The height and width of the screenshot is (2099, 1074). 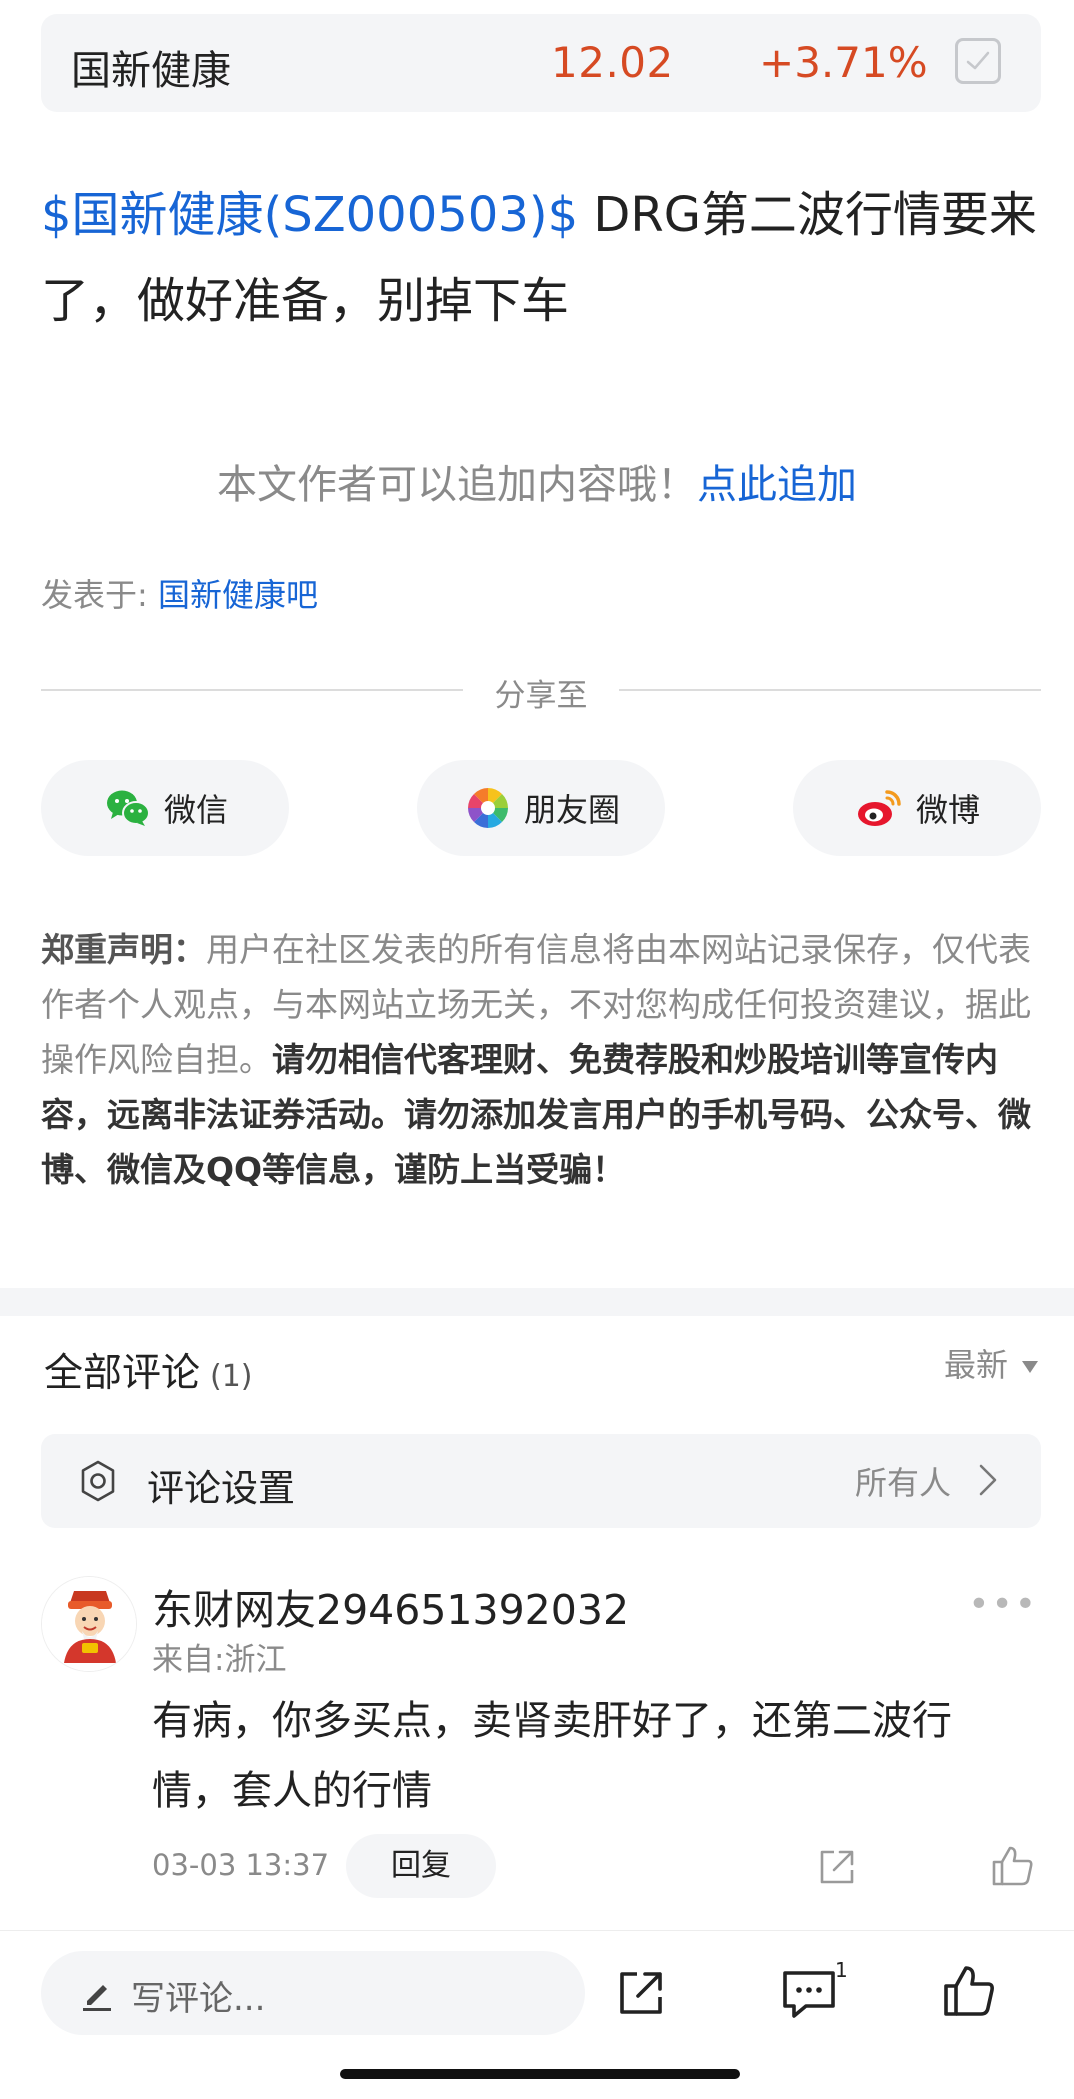 I want to click on share-wechat-label: 微信, so click(x=195, y=810).